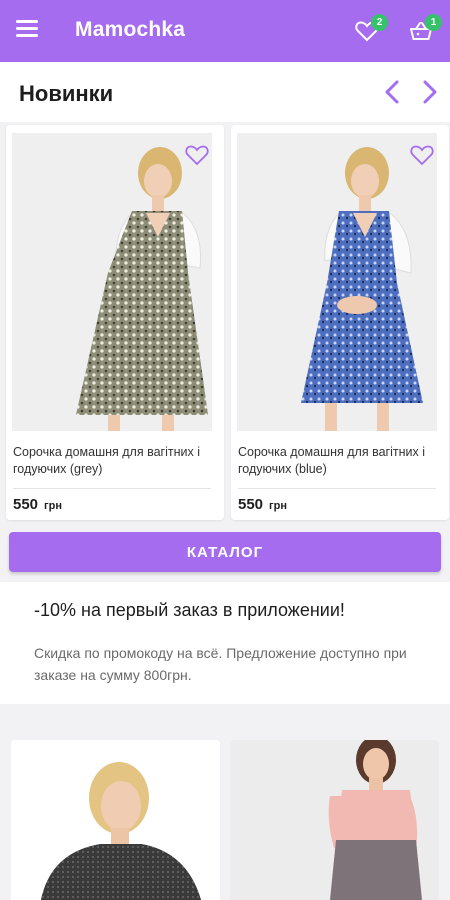 The image size is (450, 900). What do you see at coordinates (225, 552) in the screenshot?
I see `catalog-button: КАТАЛОГ` at bounding box center [225, 552].